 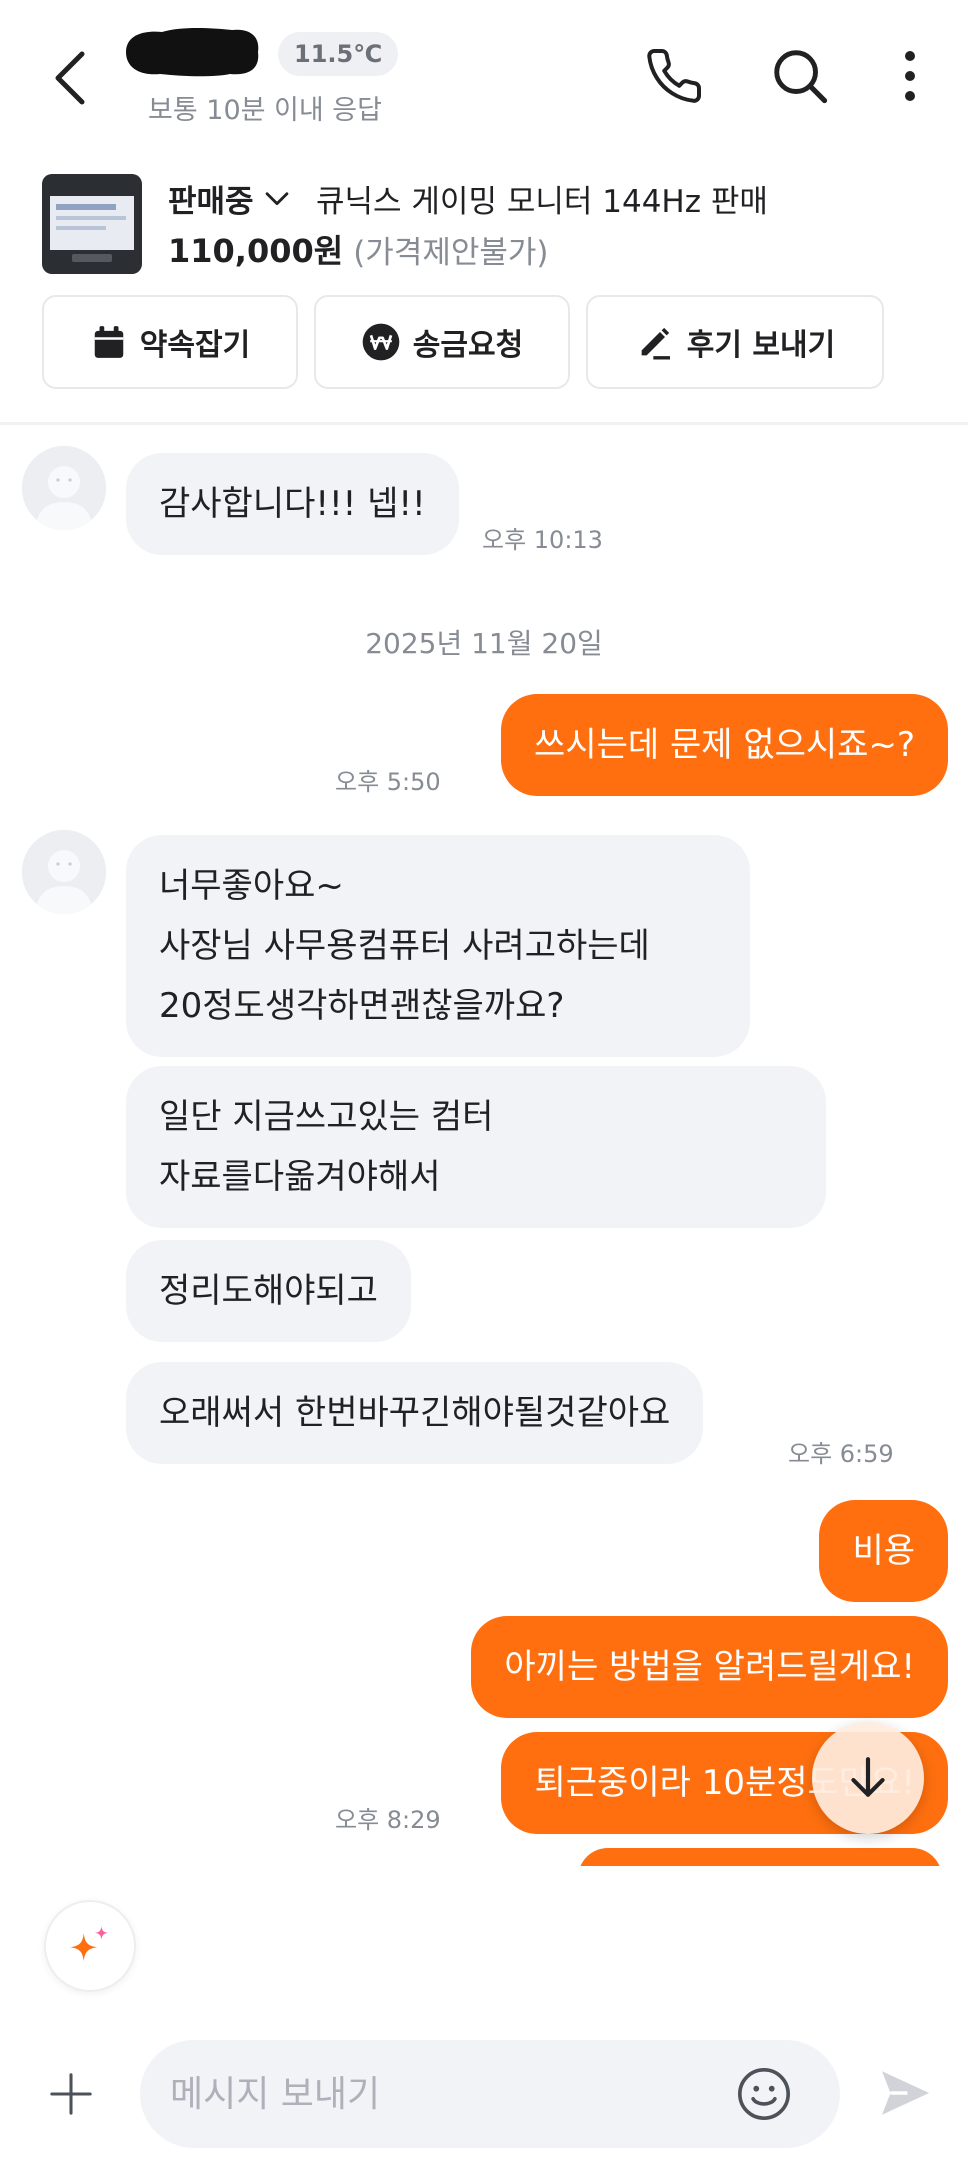 I want to click on message-timestamp: 오후 8:29, so click(x=388, y=1820).